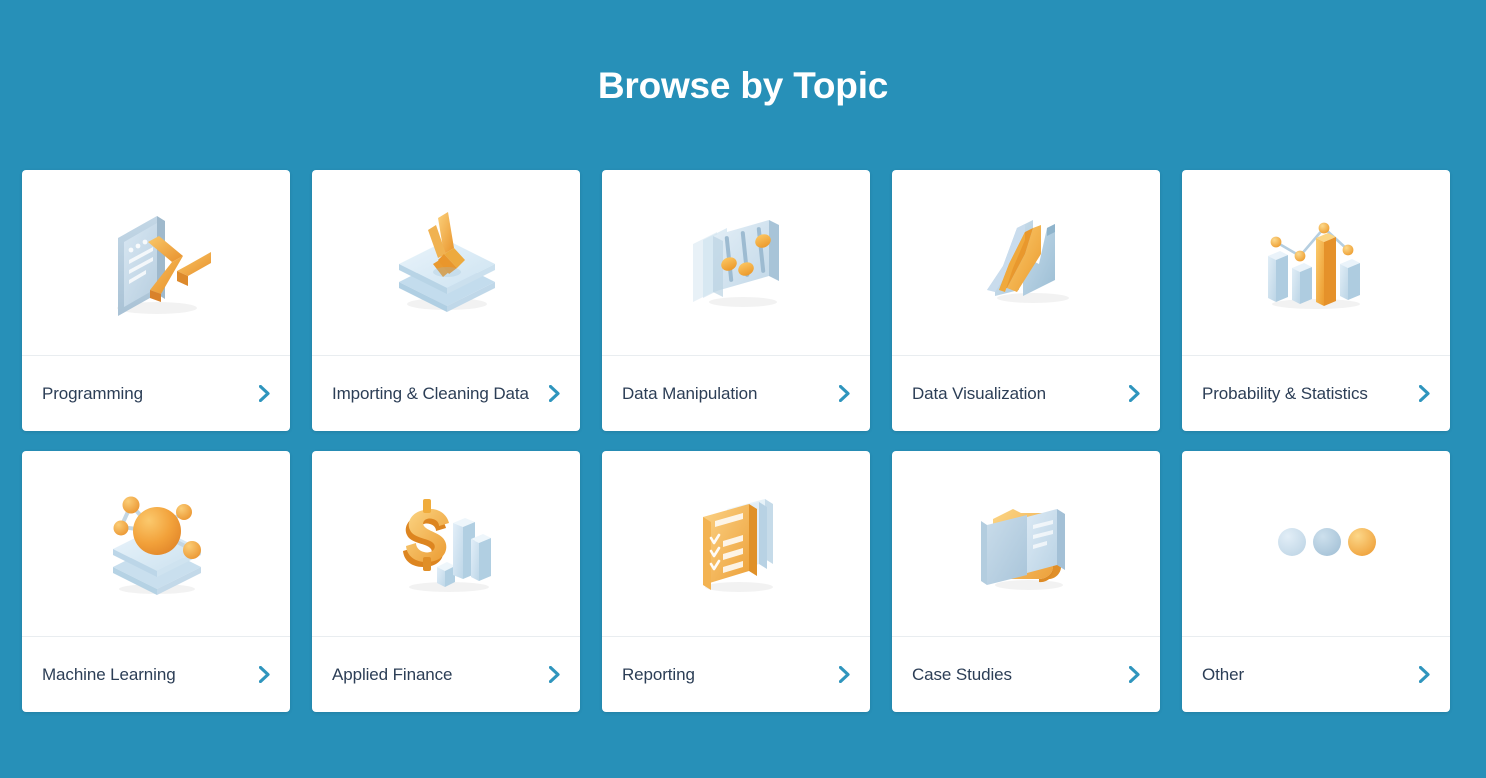 The width and height of the screenshot is (1486, 778). What do you see at coordinates (736, 674) in the screenshot?
I see `card-footer: Reporting` at bounding box center [736, 674].